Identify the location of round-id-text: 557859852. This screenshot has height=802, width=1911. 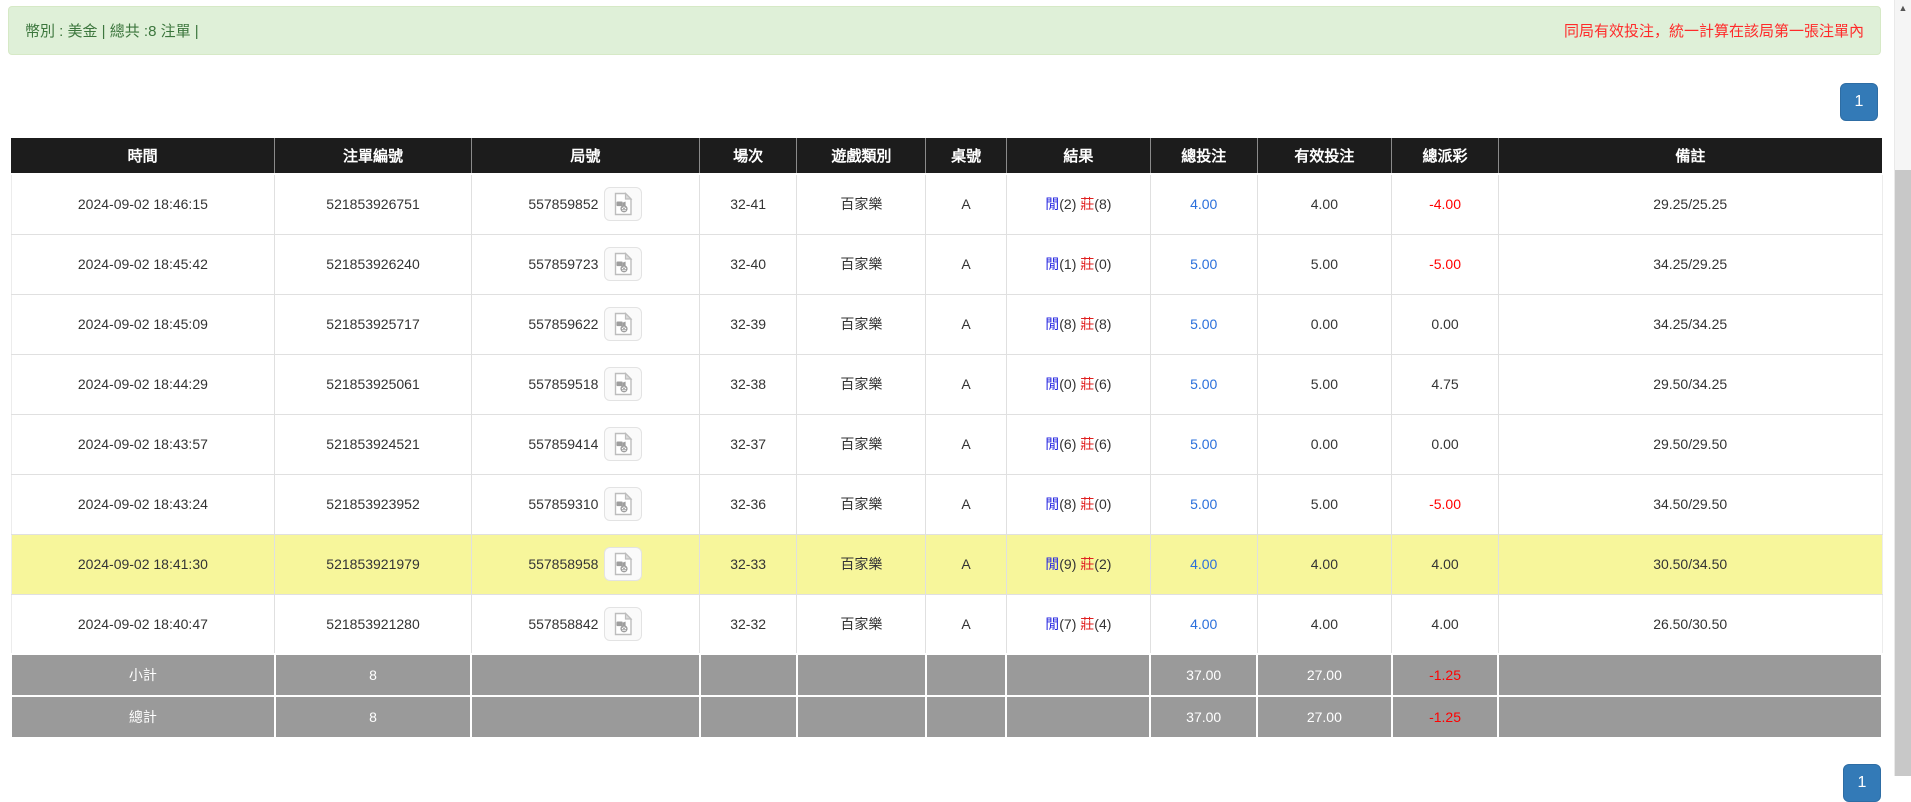
(563, 204).